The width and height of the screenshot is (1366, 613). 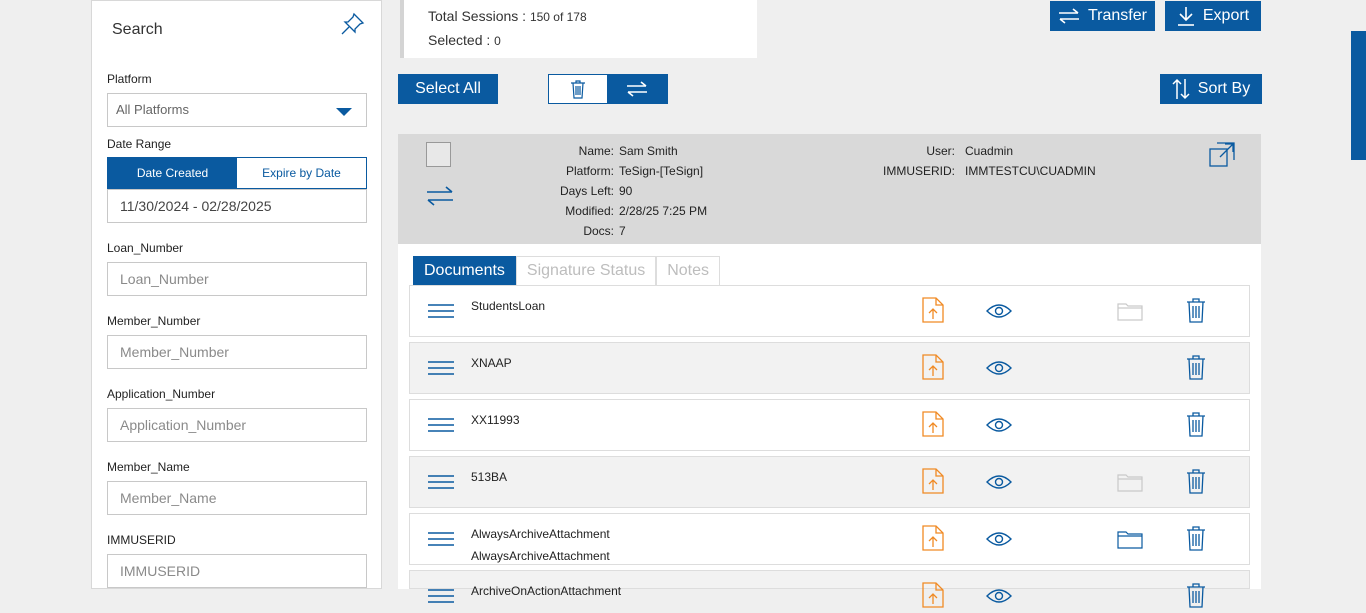 I want to click on bulk-action-group, so click(x=608, y=89).